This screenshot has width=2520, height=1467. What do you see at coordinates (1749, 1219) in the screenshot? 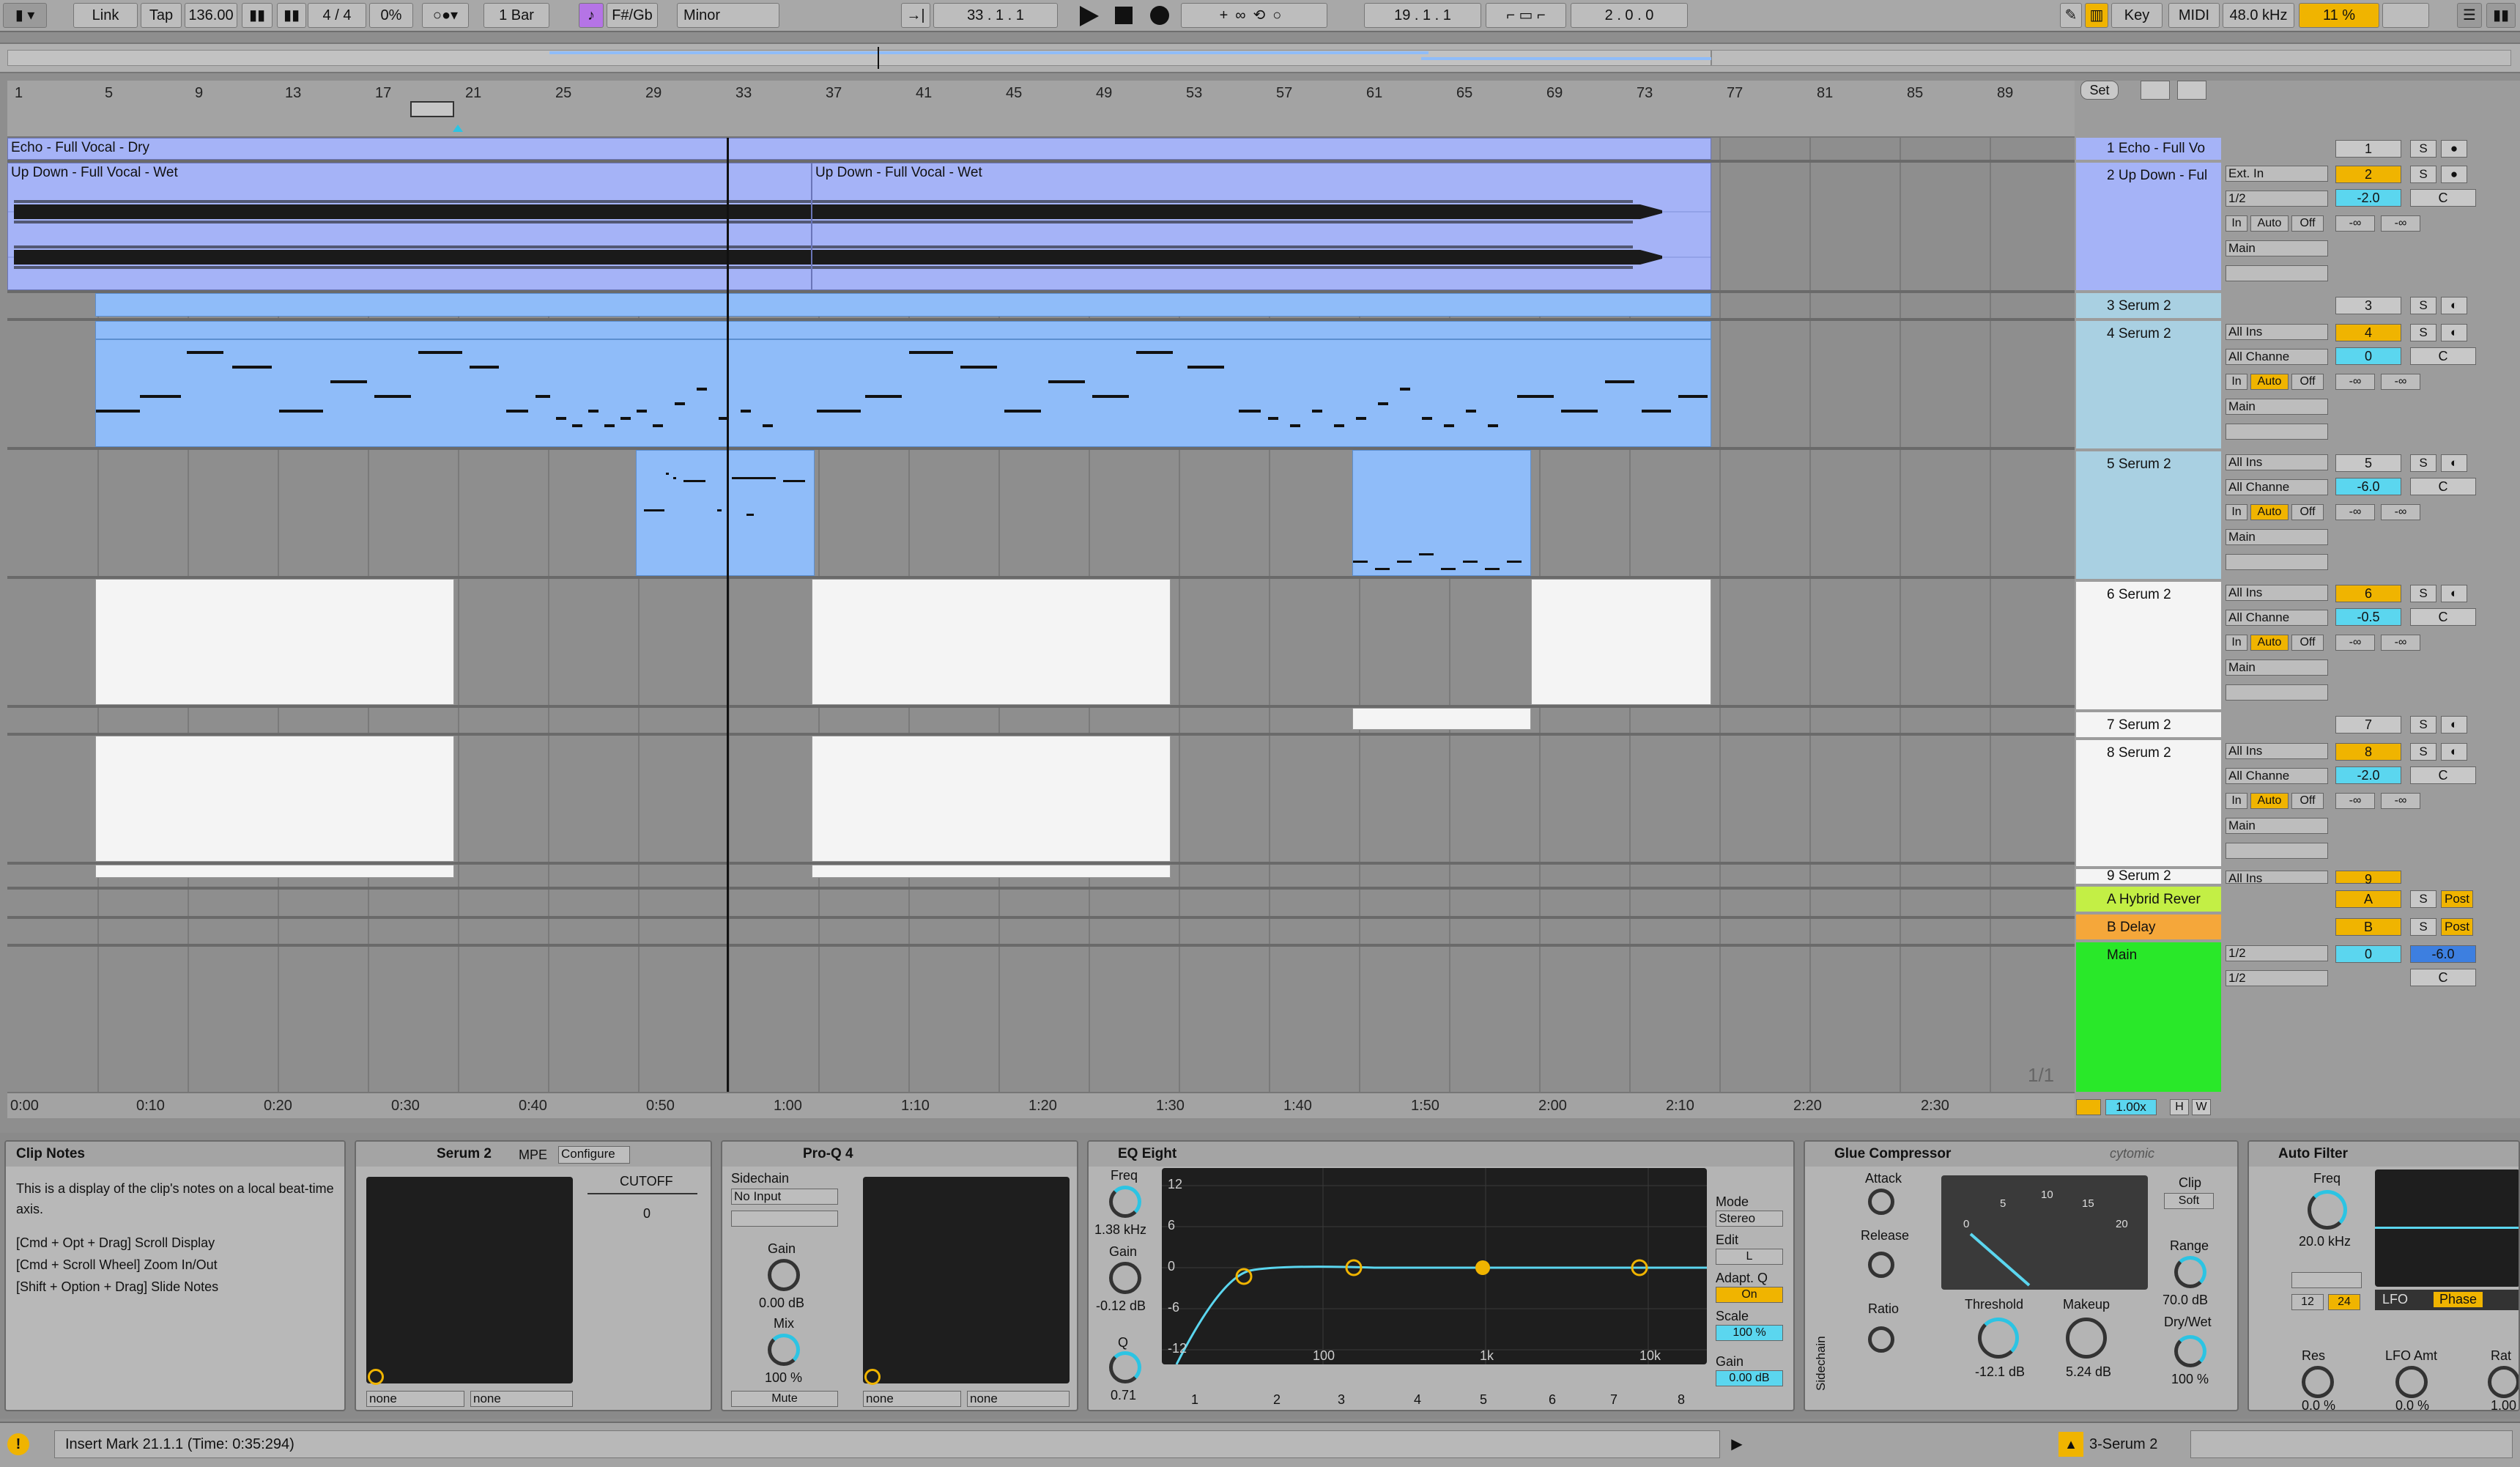
I see `mode-select: Stereo` at bounding box center [1749, 1219].